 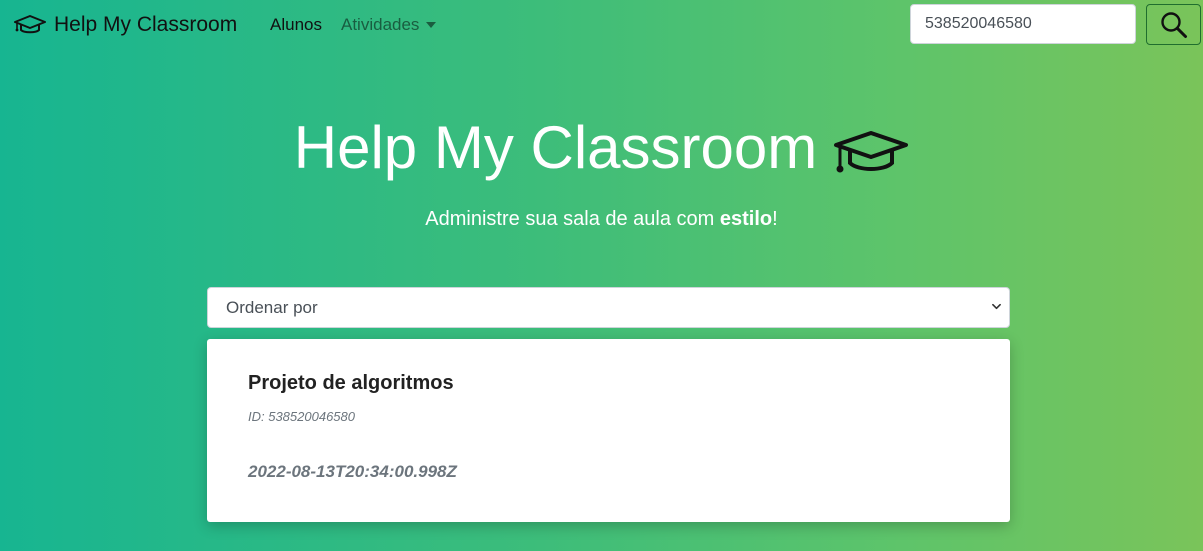 I want to click on hero-subtitle-emphasis: estilo, so click(x=746, y=219).